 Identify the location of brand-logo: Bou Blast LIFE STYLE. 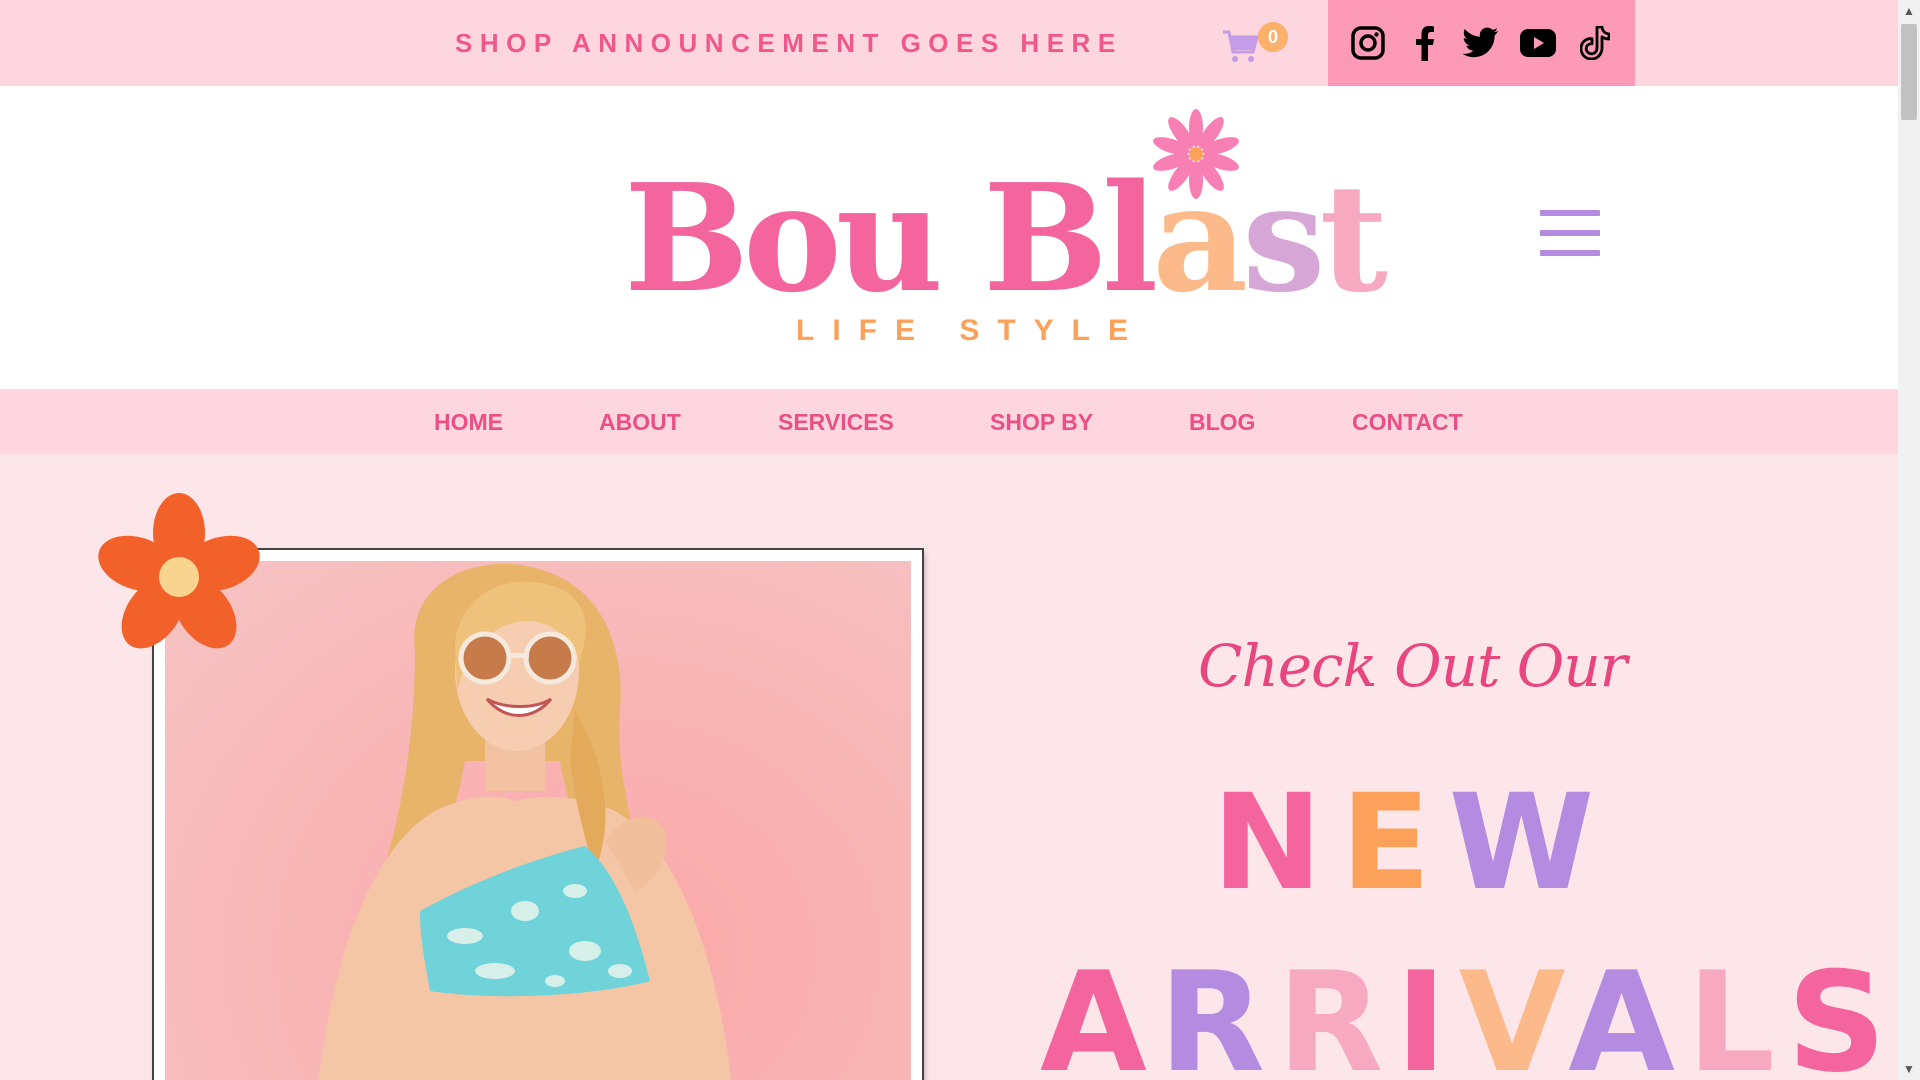
(1004, 241).